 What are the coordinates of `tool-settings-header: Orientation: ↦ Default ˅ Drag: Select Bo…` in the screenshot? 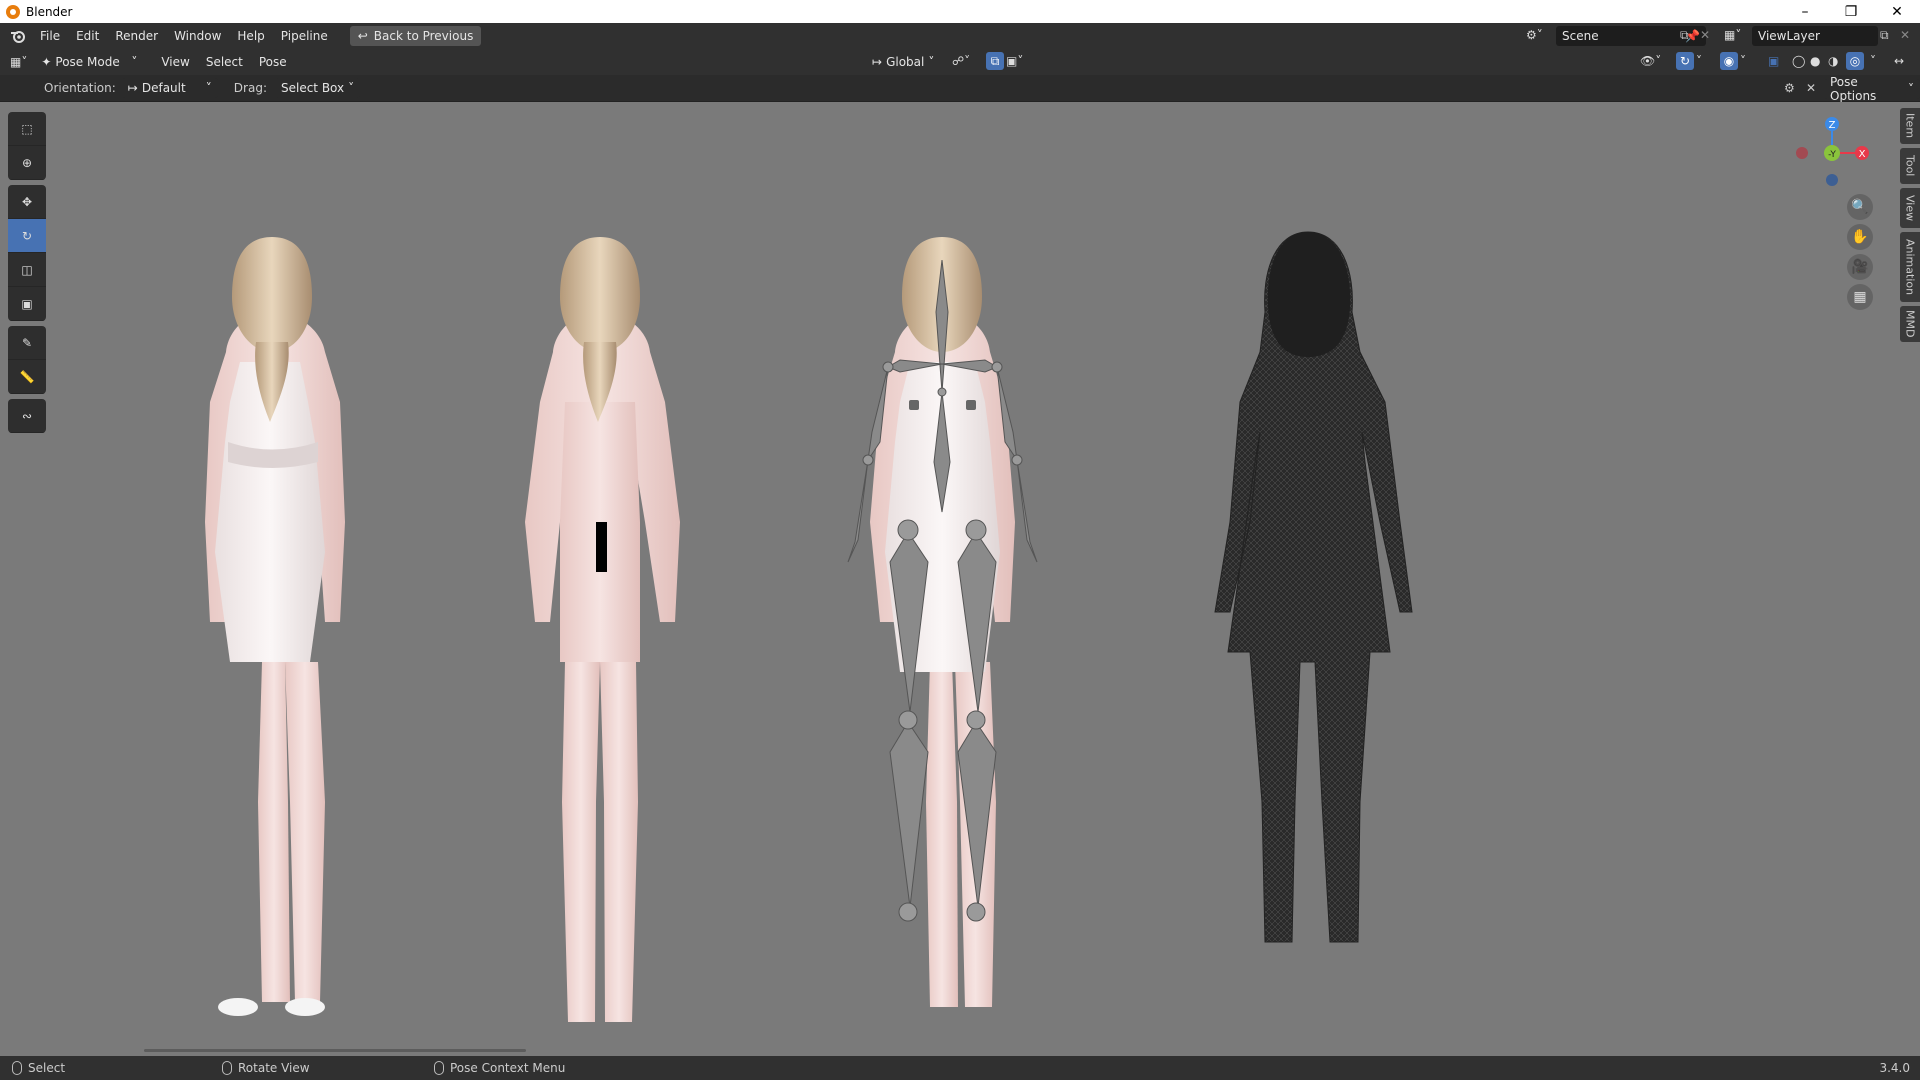 It's located at (960, 89).